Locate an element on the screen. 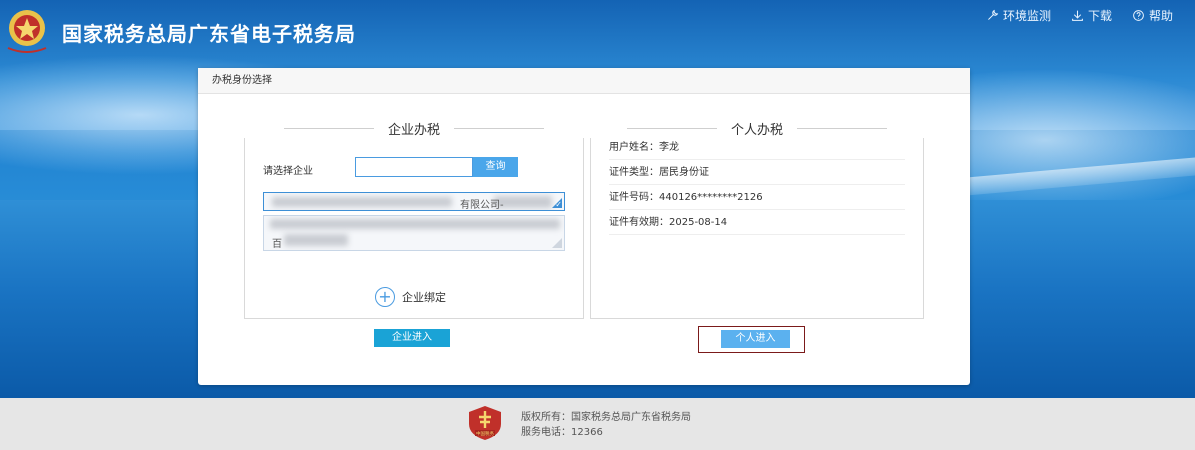  env-monitor-label: 环境监测 is located at coordinates (1026, 16).